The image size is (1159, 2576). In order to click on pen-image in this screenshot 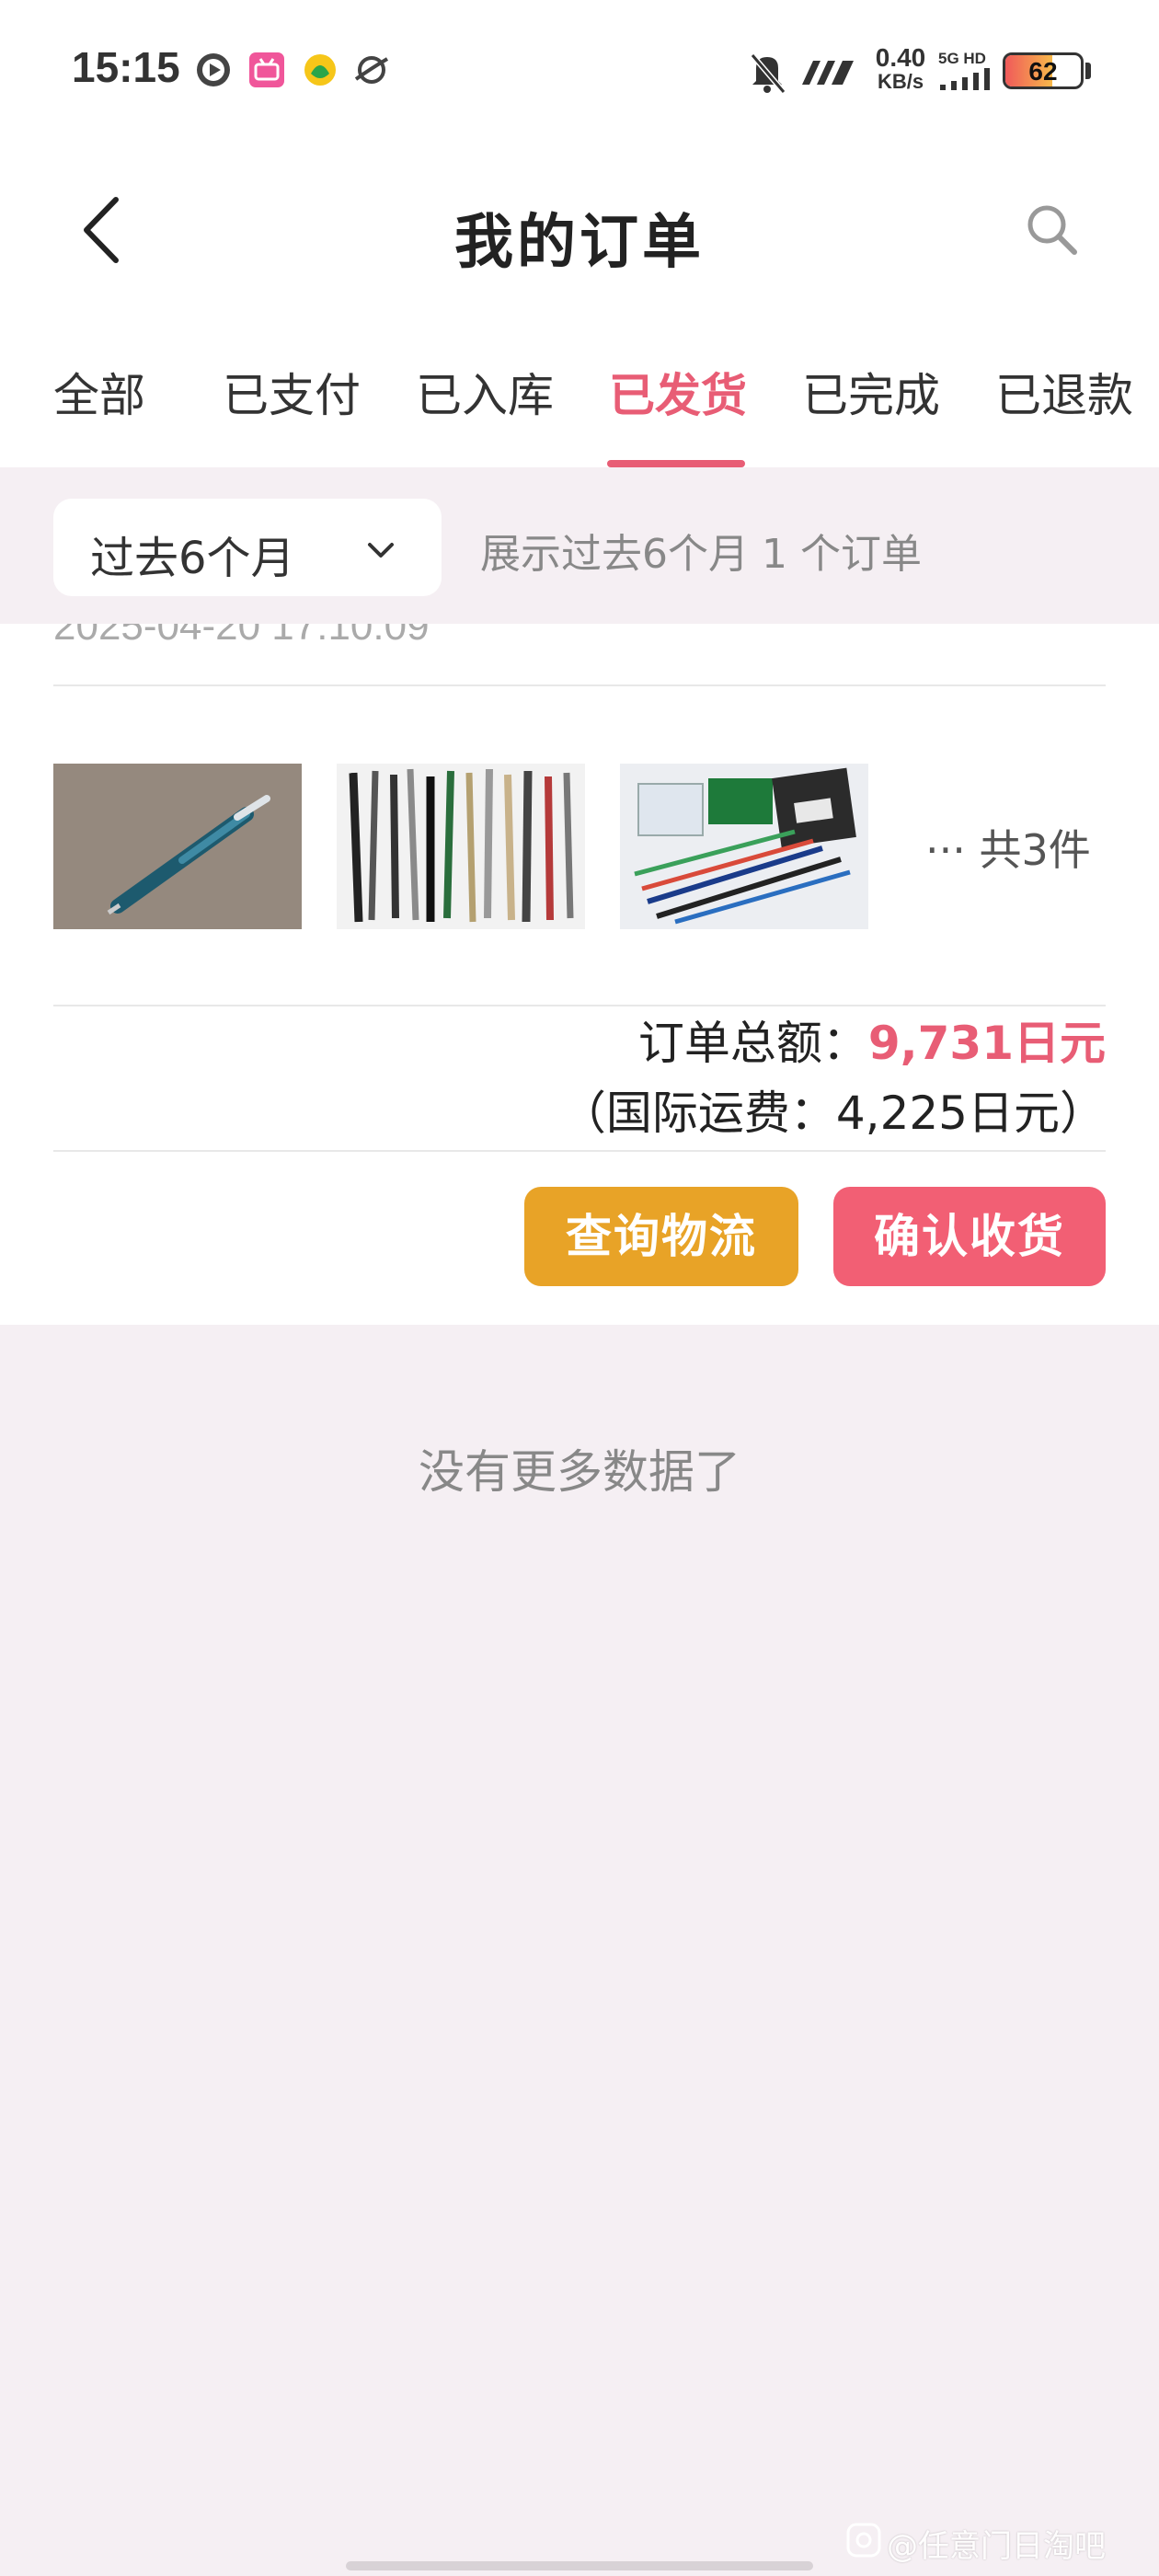, I will do `click(177, 846)`.